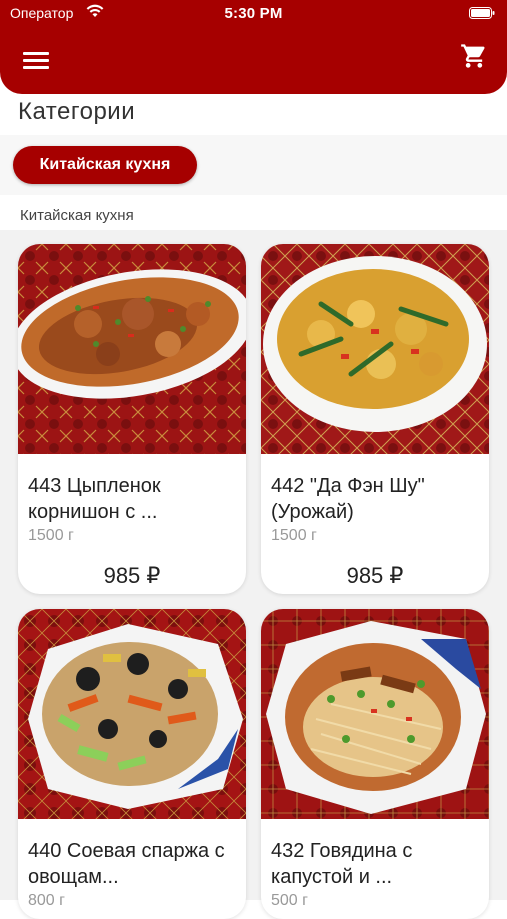 This screenshot has width=507, height=919. What do you see at coordinates (77, 111) in the screenshot?
I see `categories-title: Категории` at bounding box center [77, 111].